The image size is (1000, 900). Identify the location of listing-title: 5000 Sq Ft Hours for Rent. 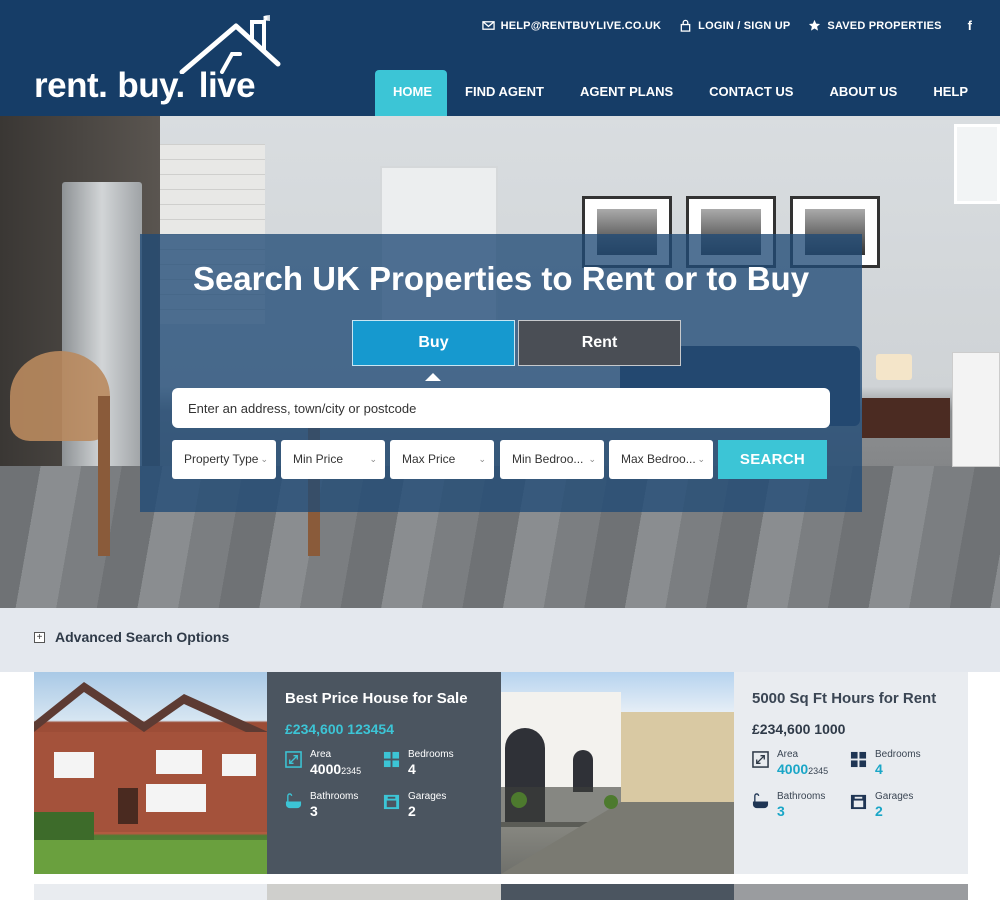
(851, 698).